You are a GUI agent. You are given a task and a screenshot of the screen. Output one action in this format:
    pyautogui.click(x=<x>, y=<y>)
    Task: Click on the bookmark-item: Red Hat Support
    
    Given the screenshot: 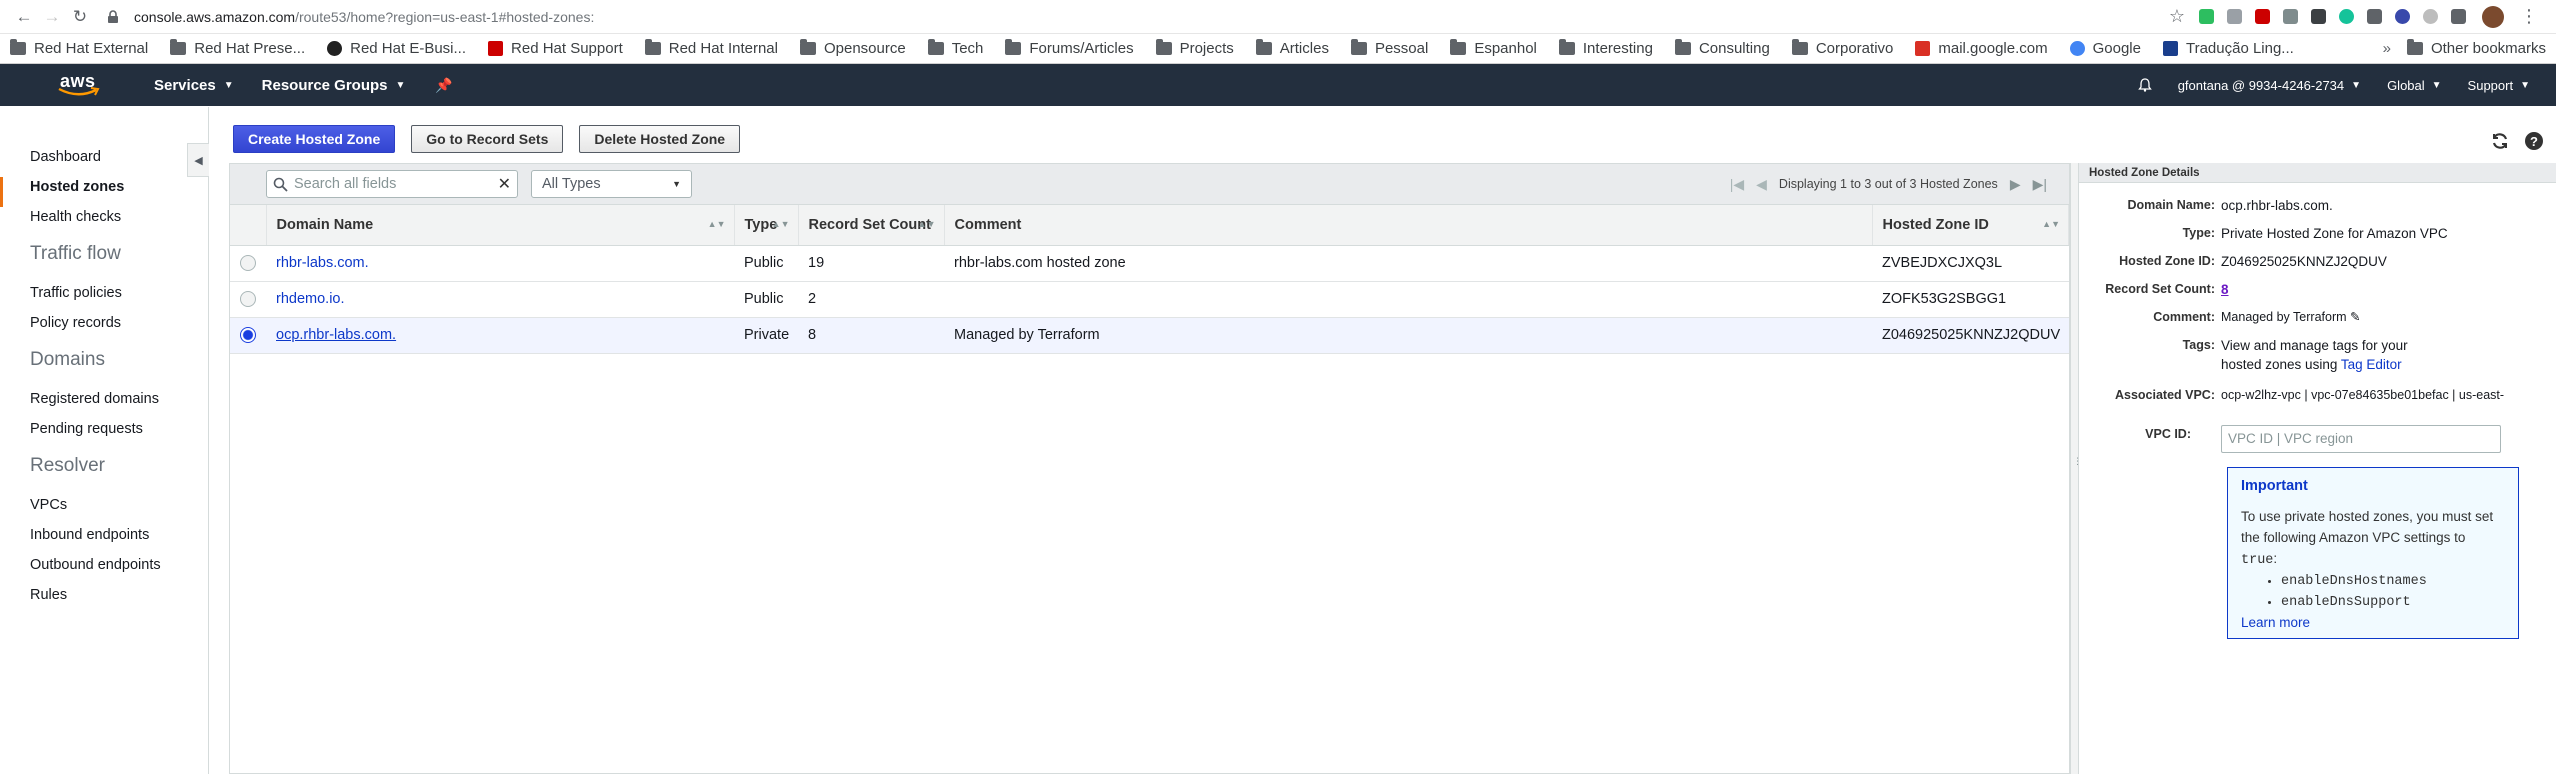 What is the action you would take?
    pyautogui.click(x=555, y=48)
    